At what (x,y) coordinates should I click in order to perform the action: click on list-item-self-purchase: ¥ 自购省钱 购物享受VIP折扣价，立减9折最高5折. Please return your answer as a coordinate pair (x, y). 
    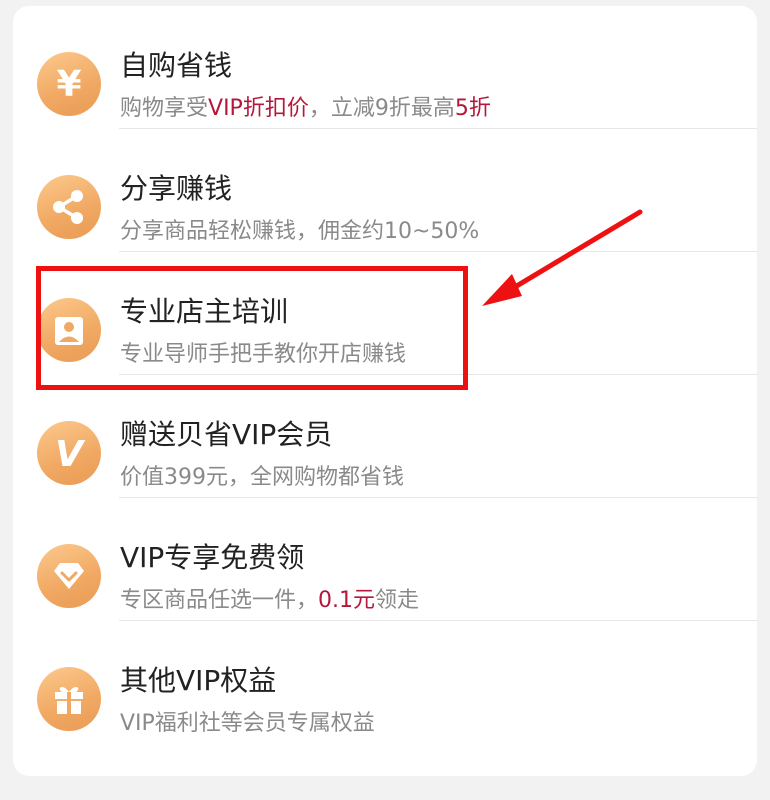
    Looking at the image, I should click on (385, 67).